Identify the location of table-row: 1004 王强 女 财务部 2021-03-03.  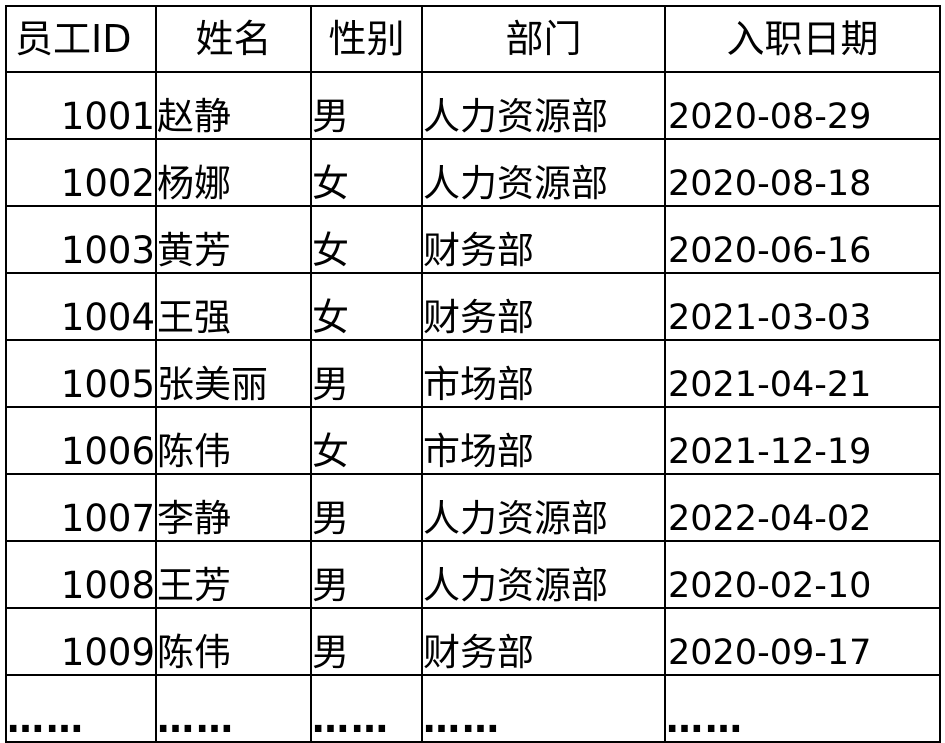
(473, 306).